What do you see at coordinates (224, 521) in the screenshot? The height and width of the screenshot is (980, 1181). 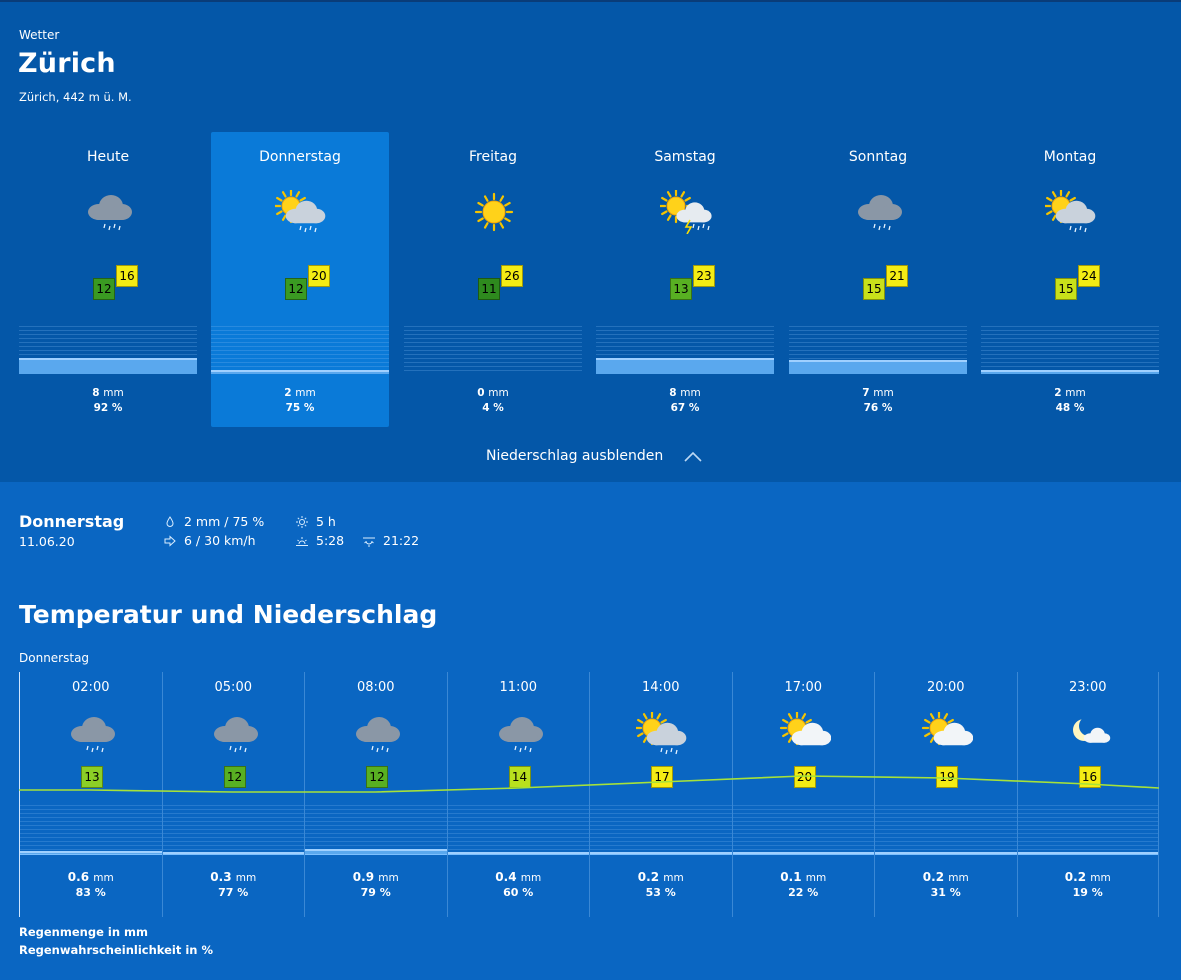 I see `summary-precip-value: 2 mm / 75 %` at bounding box center [224, 521].